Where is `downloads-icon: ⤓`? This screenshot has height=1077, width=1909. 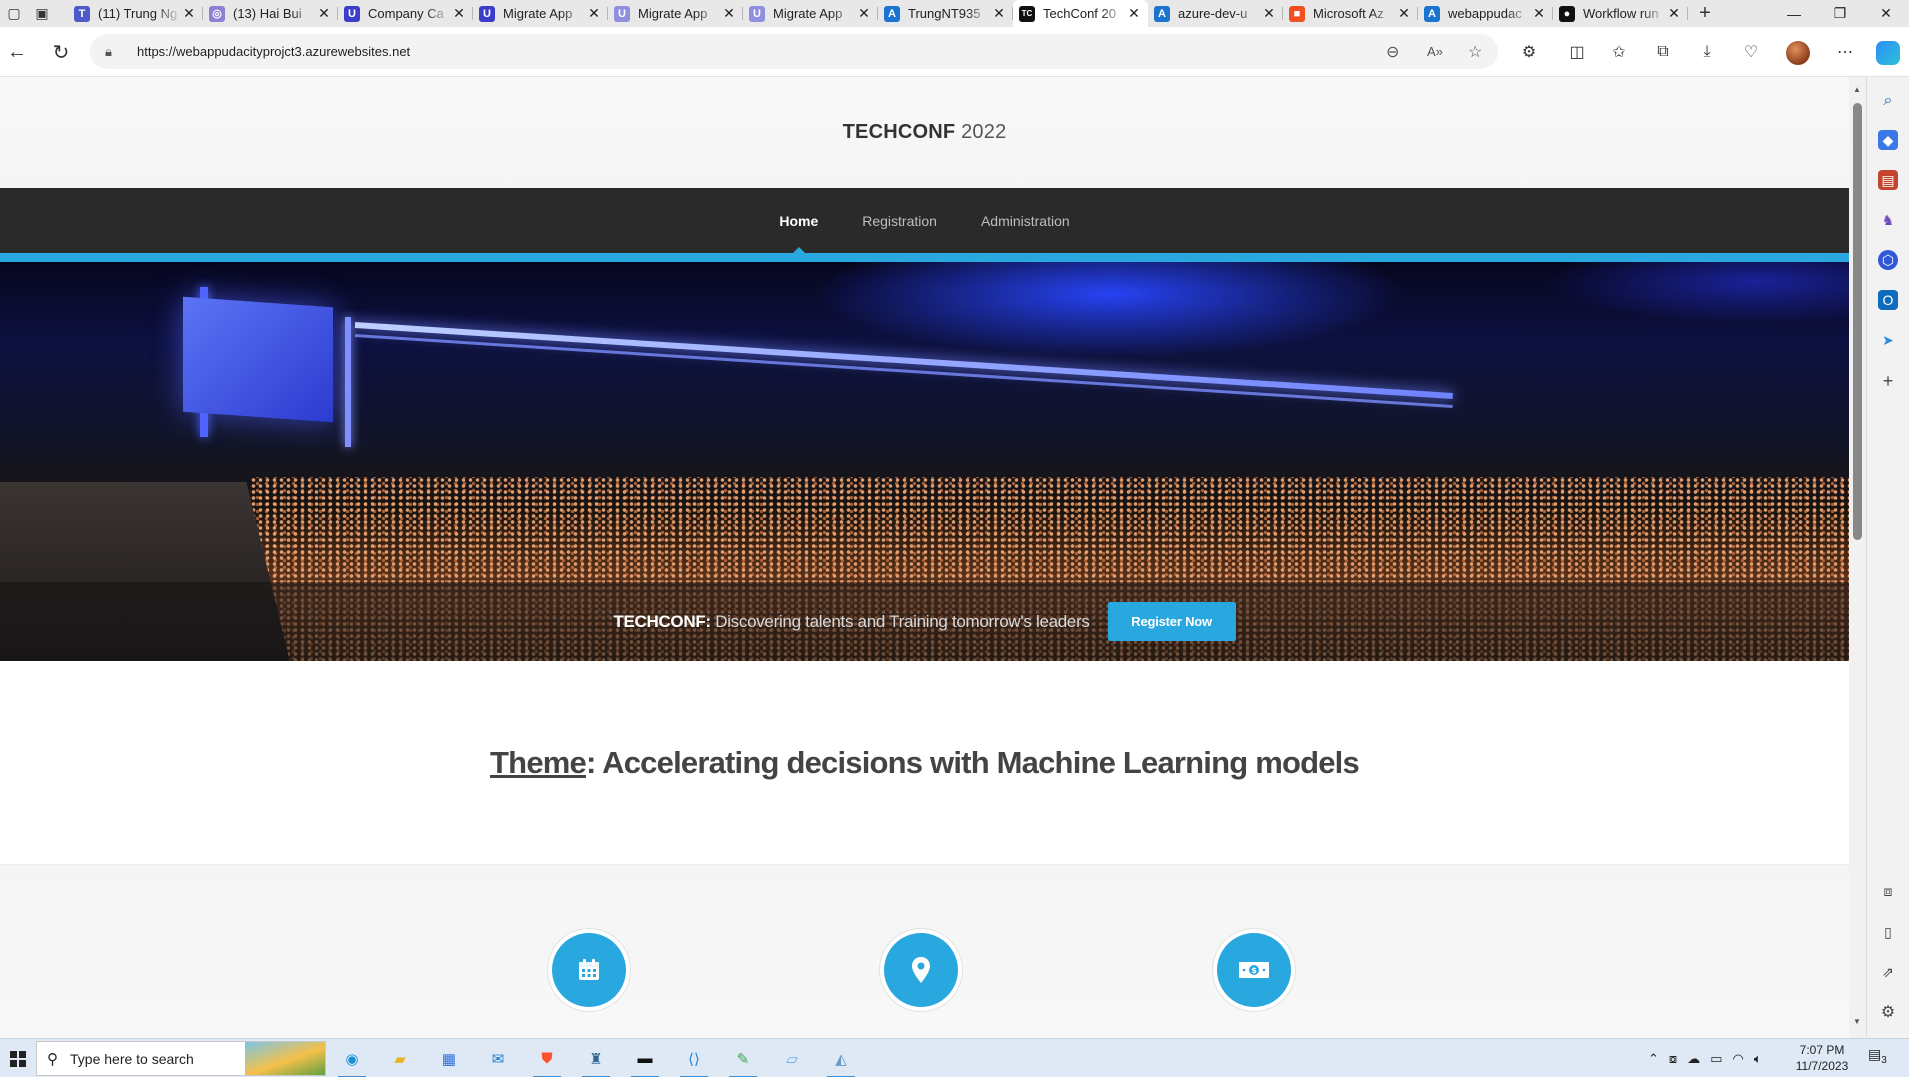
downloads-icon: ⤓ is located at coordinates (1707, 52).